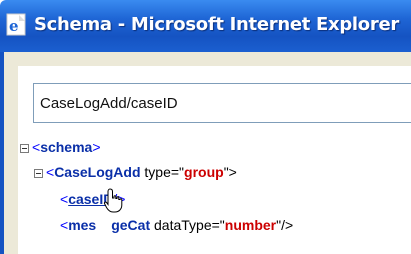 This screenshot has width=411, height=254. What do you see at coordinates (130, 225) in the screenshot?
I see `messagecat-tag-end: geCat` at bounding box center [130, 225].